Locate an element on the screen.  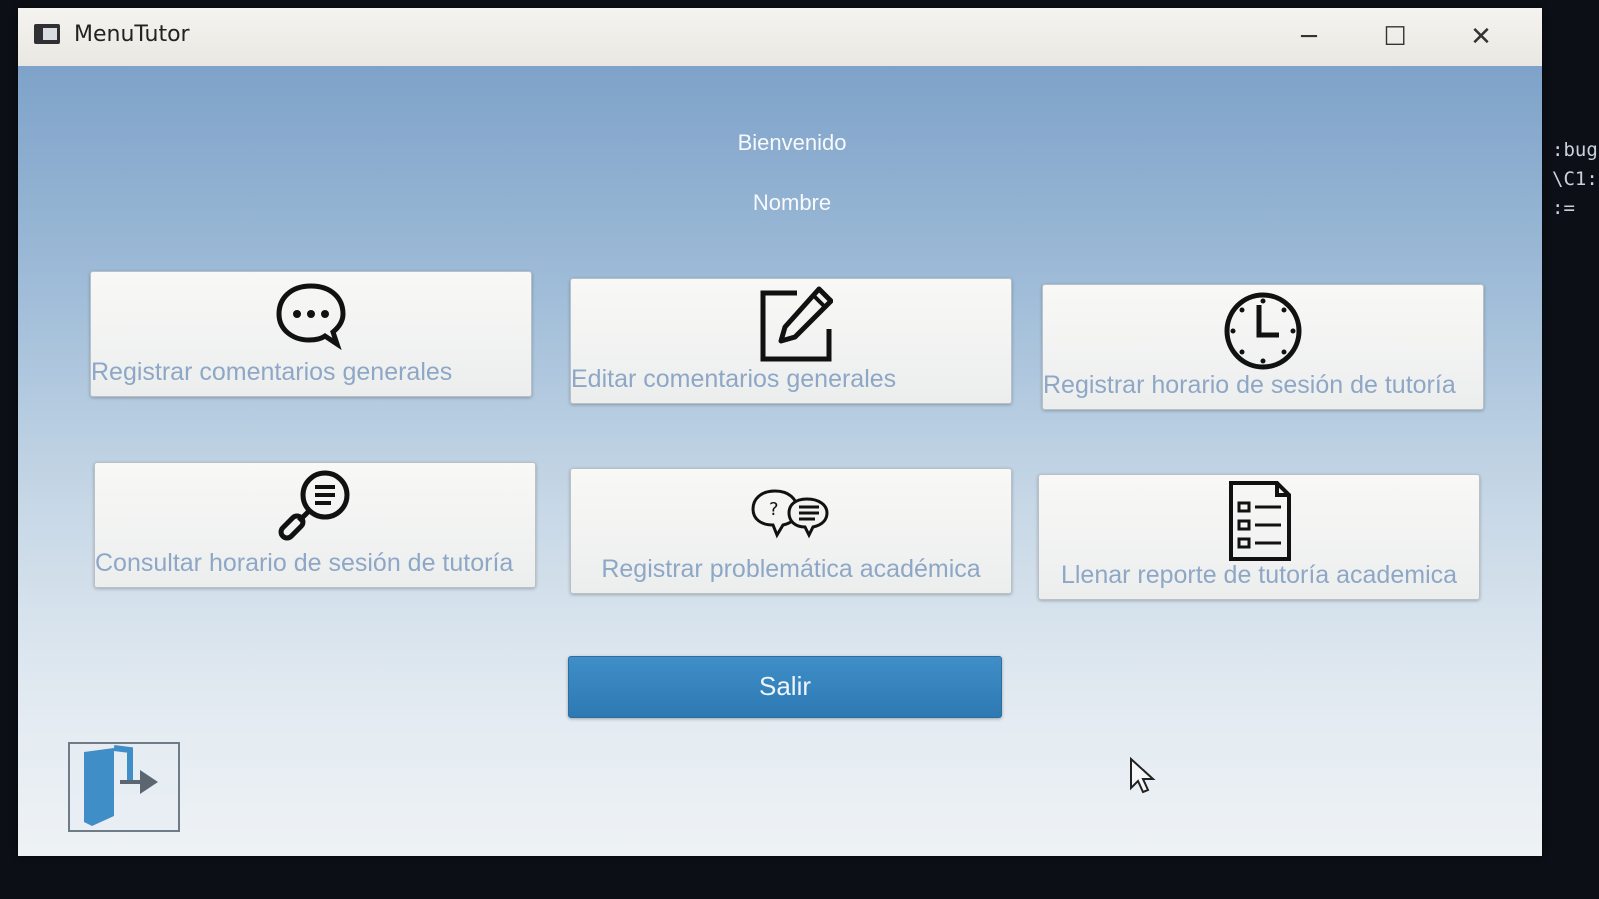
menu-item-label: Registrar horario de sesión de tutoría is located at coordinates (1249, 385).